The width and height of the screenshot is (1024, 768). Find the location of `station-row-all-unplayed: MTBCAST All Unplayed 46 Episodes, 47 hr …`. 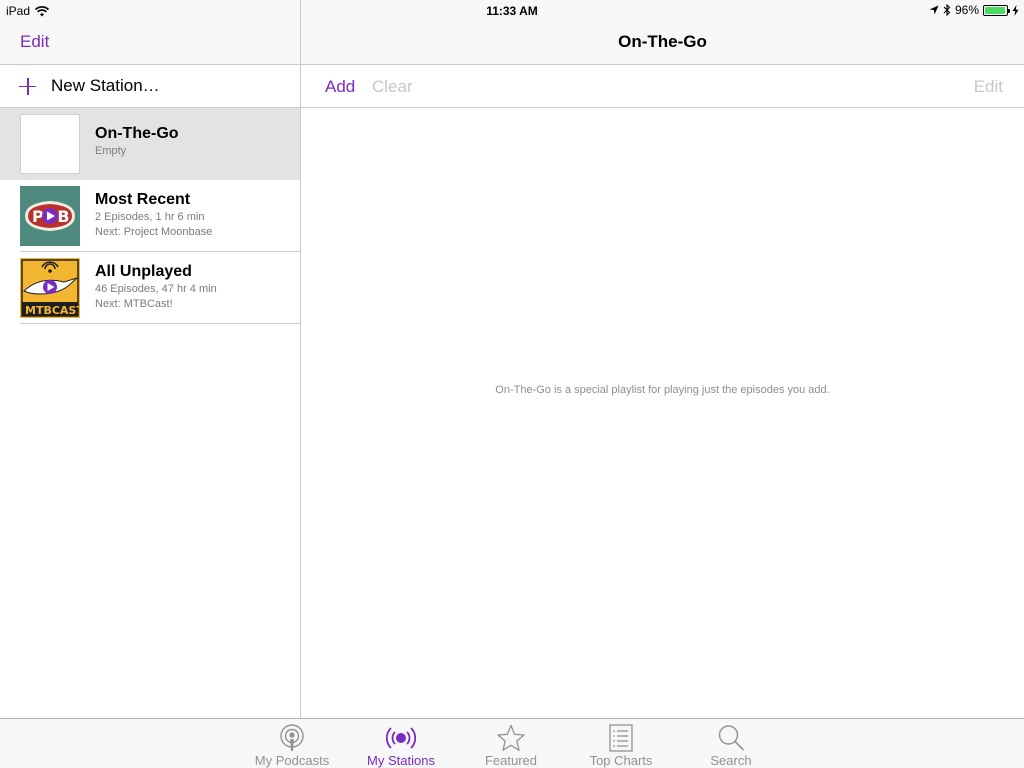

station-row-all-unplayed: MTBCAST All Unplayed 46 Episodes, 47 hr … is located at coordinates (150, 288).